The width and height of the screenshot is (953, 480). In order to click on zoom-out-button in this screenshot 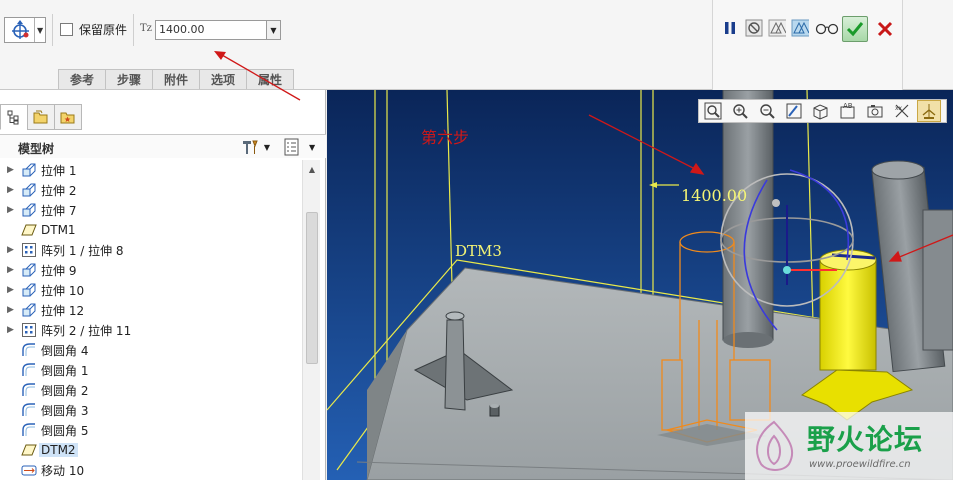, I will do `click(767, 111)`.